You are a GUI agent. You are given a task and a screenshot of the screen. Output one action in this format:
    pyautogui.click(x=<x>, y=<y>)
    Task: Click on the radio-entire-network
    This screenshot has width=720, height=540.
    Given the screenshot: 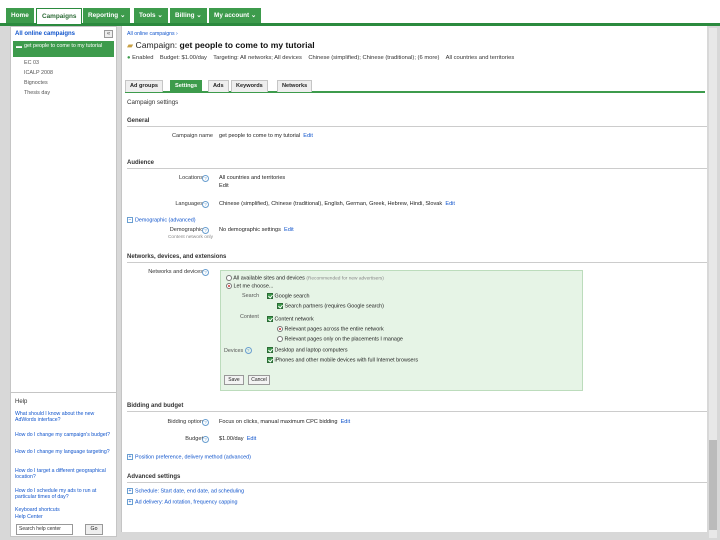 What is the action you would take?
    pyautogui.click(x=280, y=329)
    